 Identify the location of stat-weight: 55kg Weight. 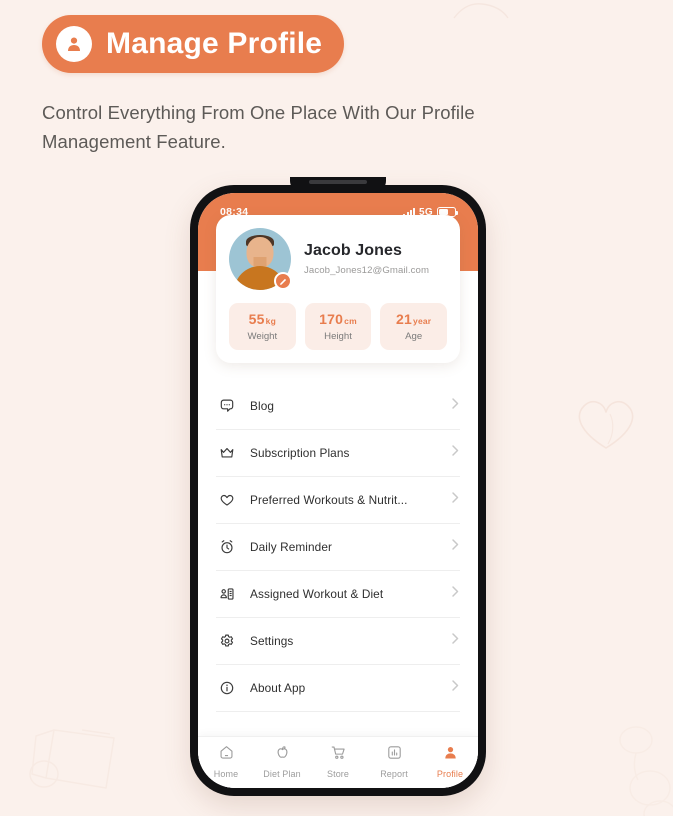
(262, 326).